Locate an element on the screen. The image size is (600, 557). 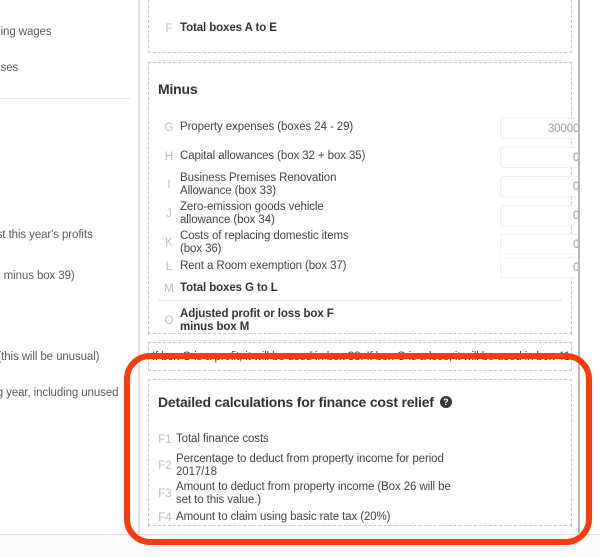
left-clipped-text: e (this will be unusual) is located at coordinates (50, 357).